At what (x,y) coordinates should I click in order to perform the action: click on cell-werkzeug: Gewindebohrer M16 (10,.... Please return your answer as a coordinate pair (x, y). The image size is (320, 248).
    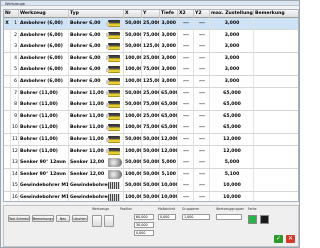
    Looking at the image, I should click on (44, 186).